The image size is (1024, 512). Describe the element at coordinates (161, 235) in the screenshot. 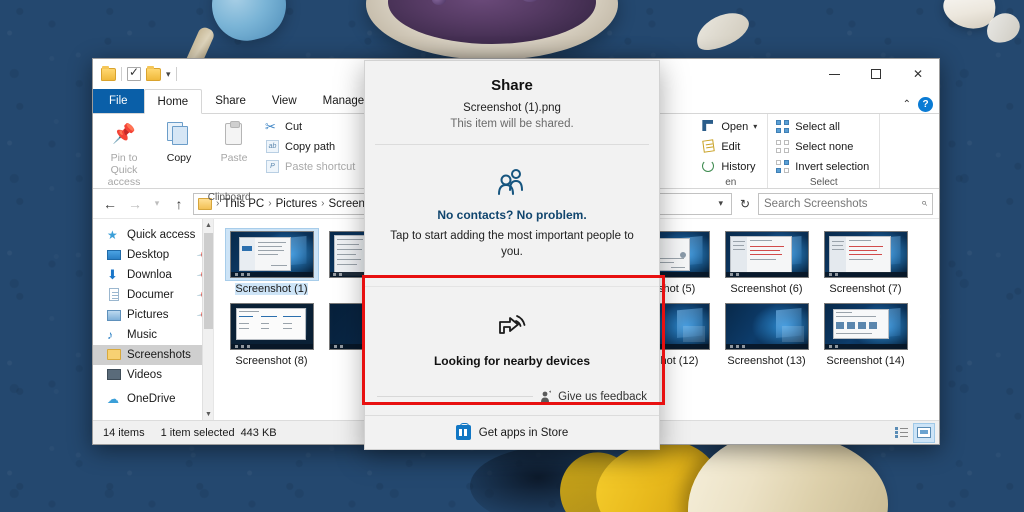

I see `sidebar-item-label: Quick access` at that location.